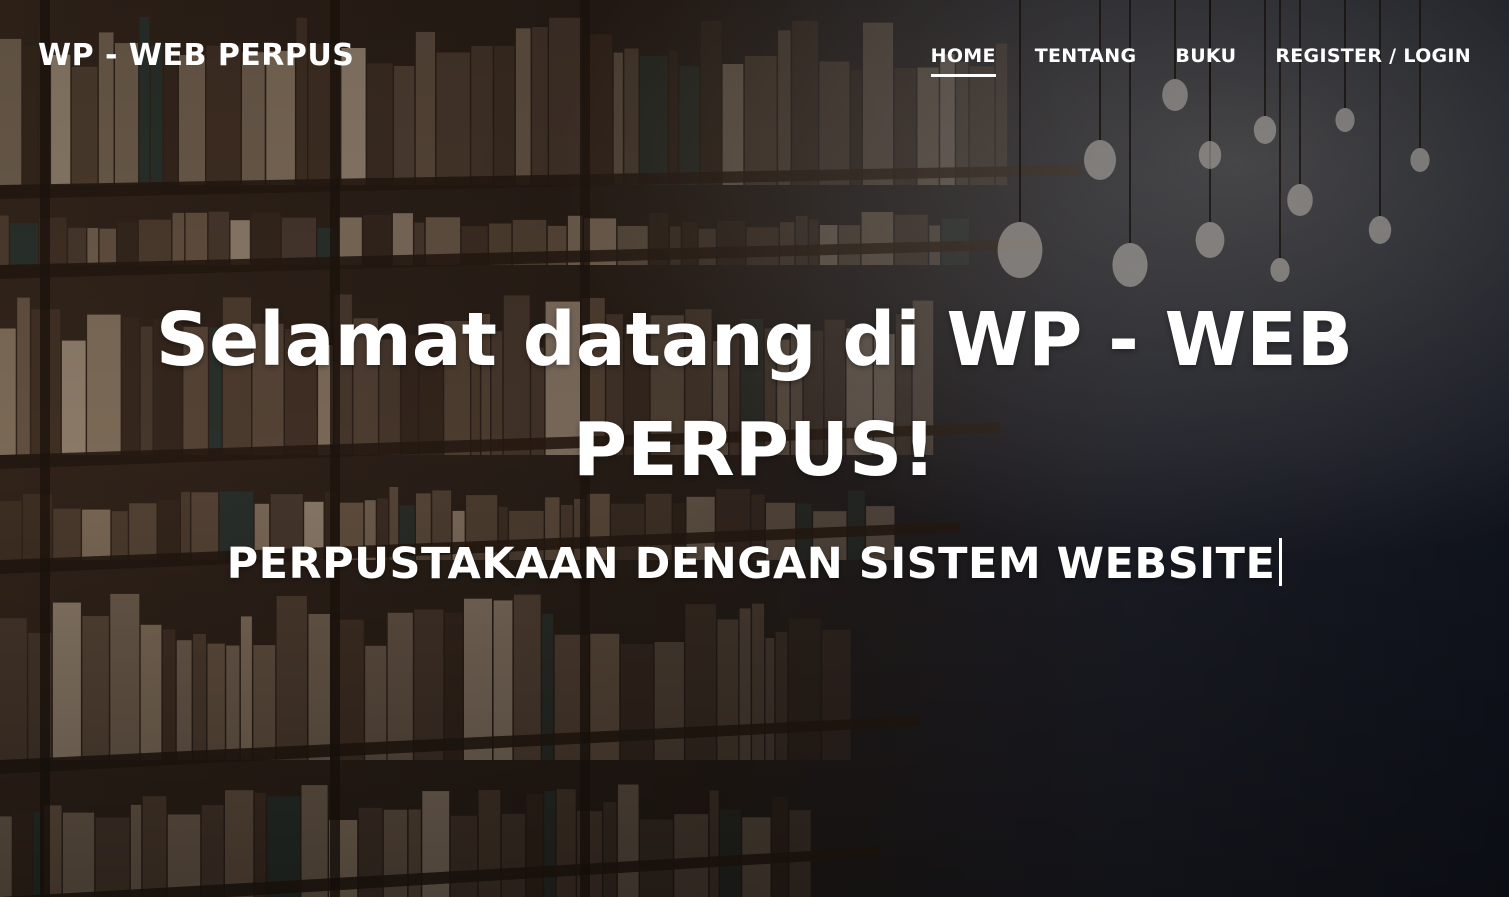 The image size is (1509, 897). I want to click on hero-subtitle-text: PERPUSTAKAAN DENGAN SISTEM WEBSITE, so click(751, 564).